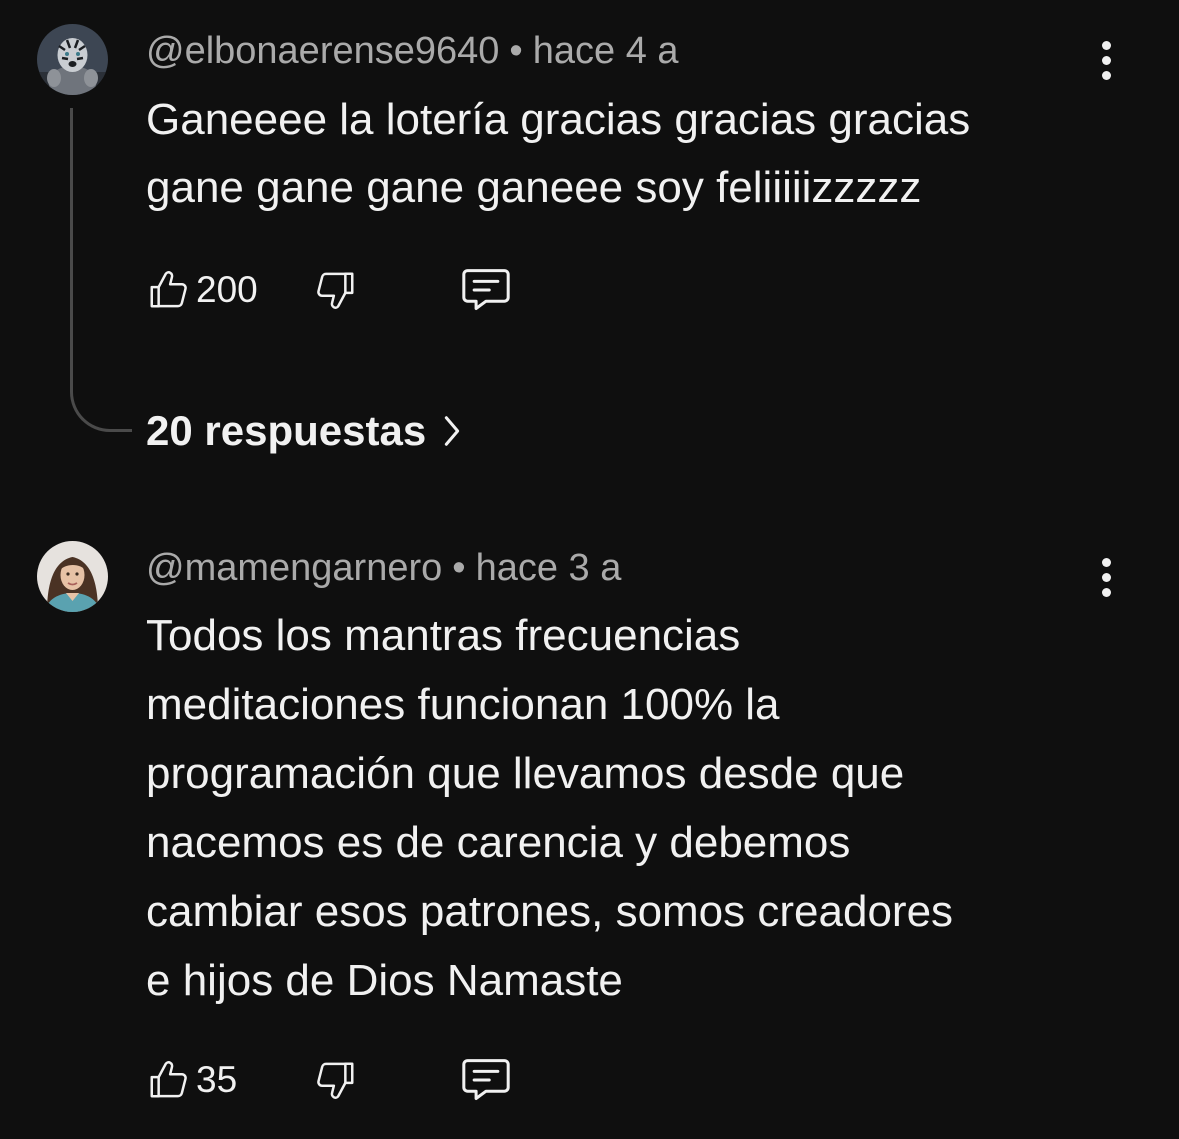  I want to click on author-name: @mamengarnero, so click(294, 568).